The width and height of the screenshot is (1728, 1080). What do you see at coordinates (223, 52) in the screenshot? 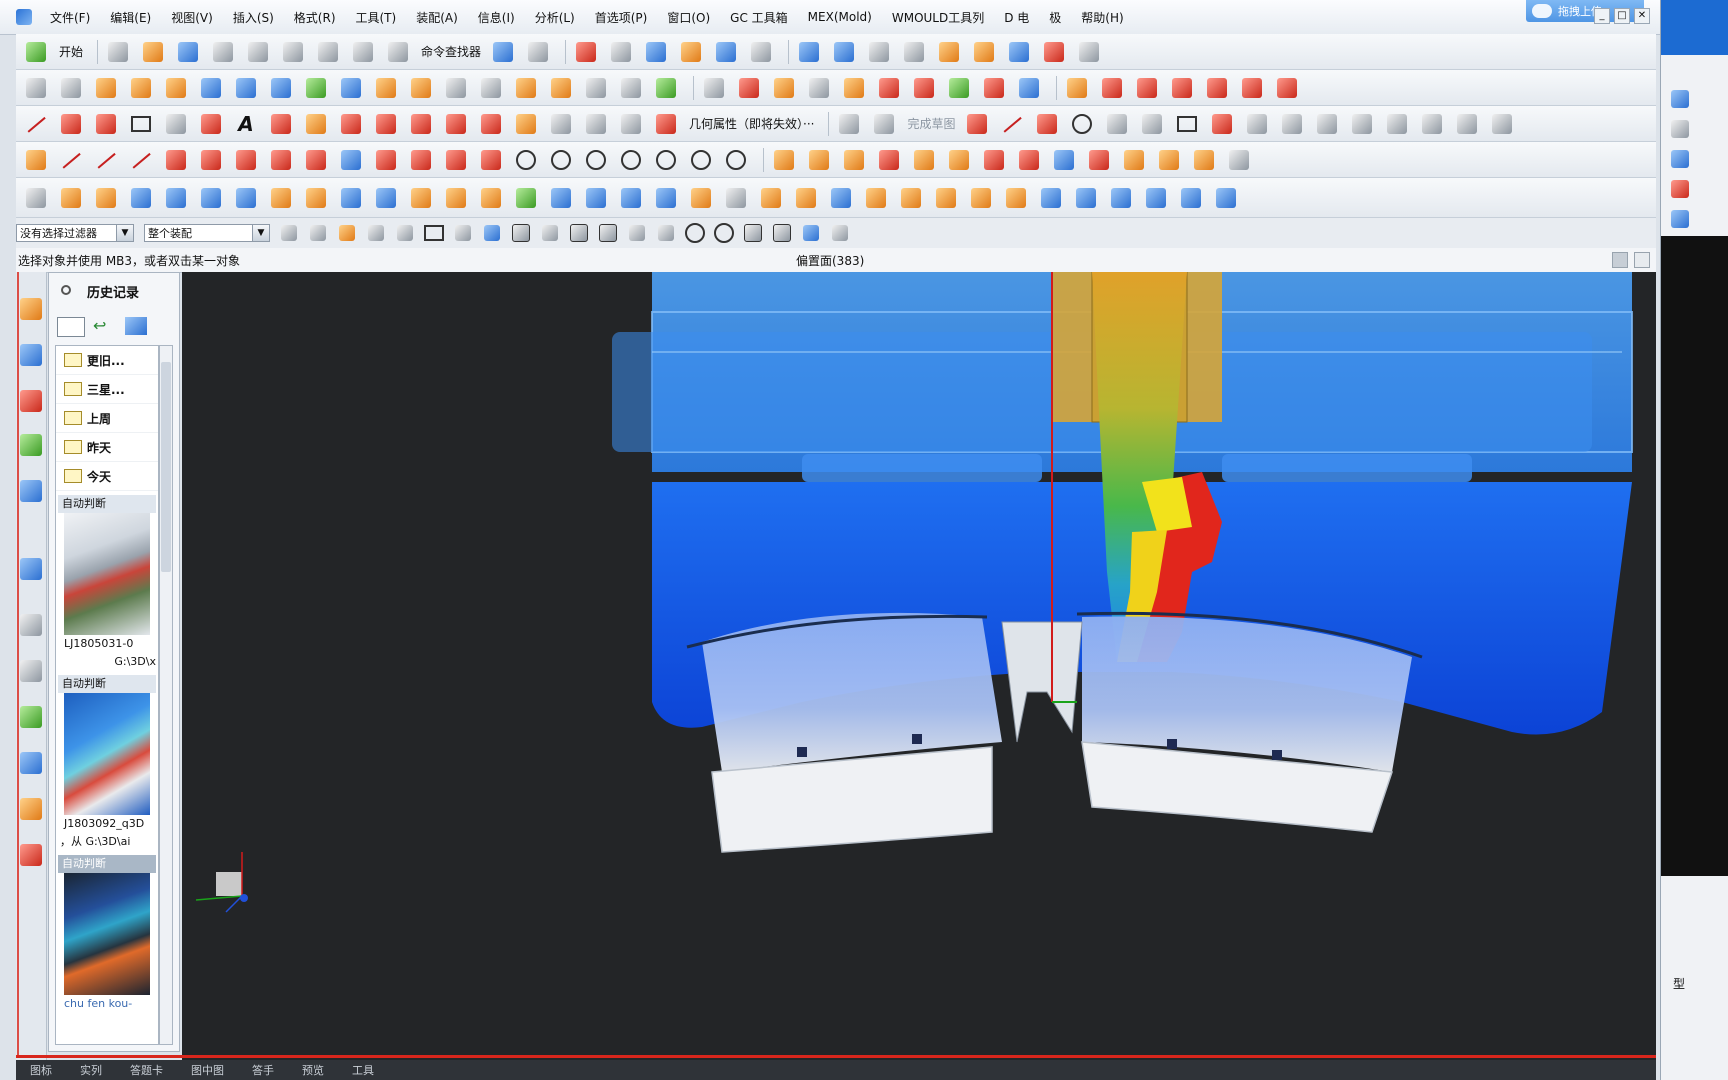
I see `cut-icon` at bounding box center [223, 52].